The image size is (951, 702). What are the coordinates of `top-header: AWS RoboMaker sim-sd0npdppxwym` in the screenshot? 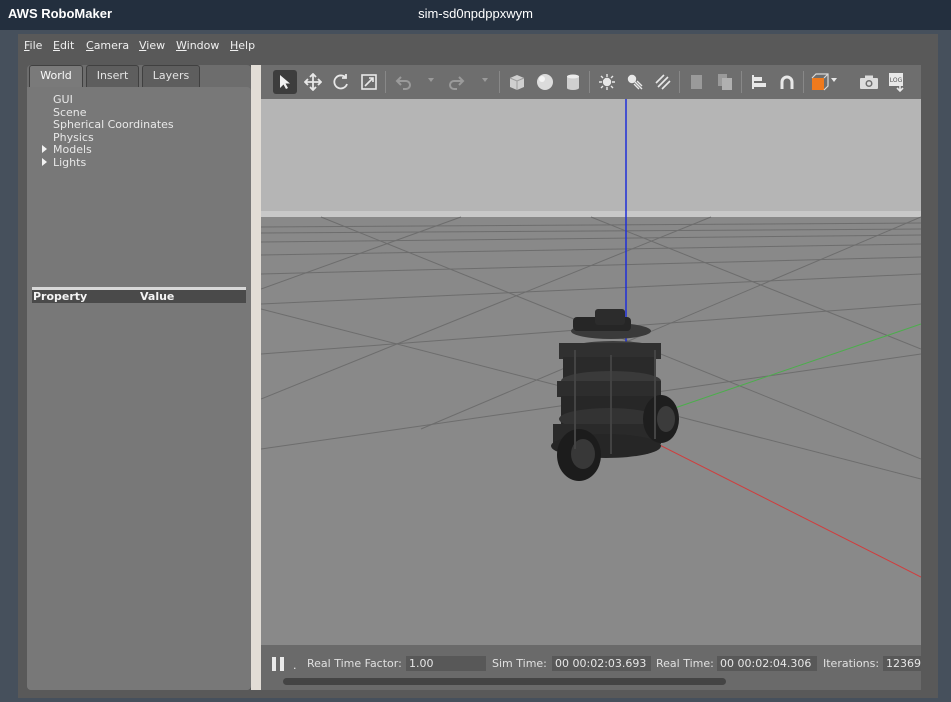 It's located at (475, 15).